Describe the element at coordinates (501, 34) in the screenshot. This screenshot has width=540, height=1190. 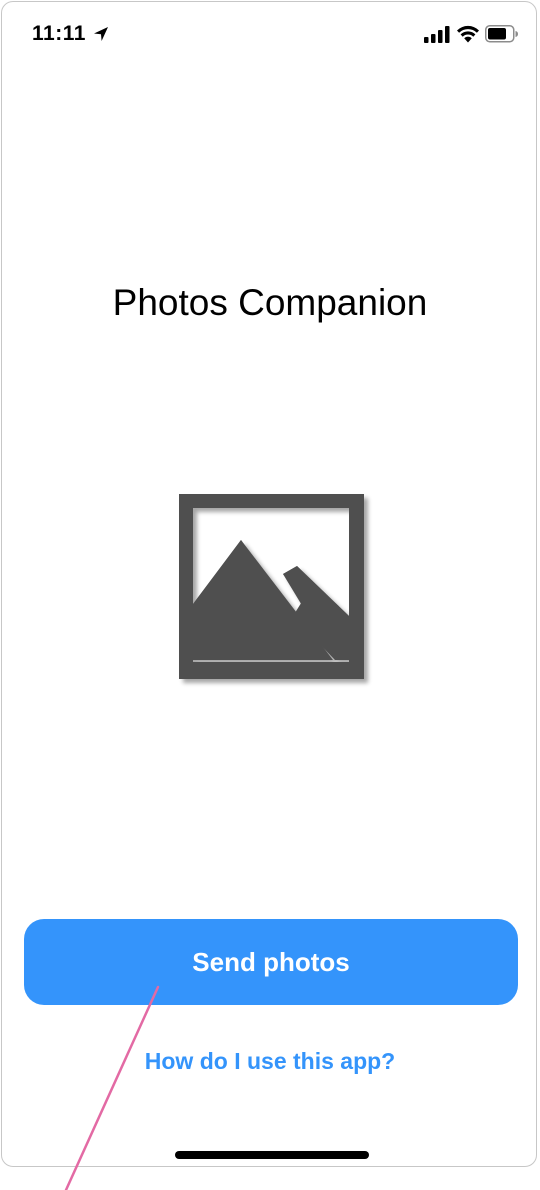
I see `battery-icon` at that location.